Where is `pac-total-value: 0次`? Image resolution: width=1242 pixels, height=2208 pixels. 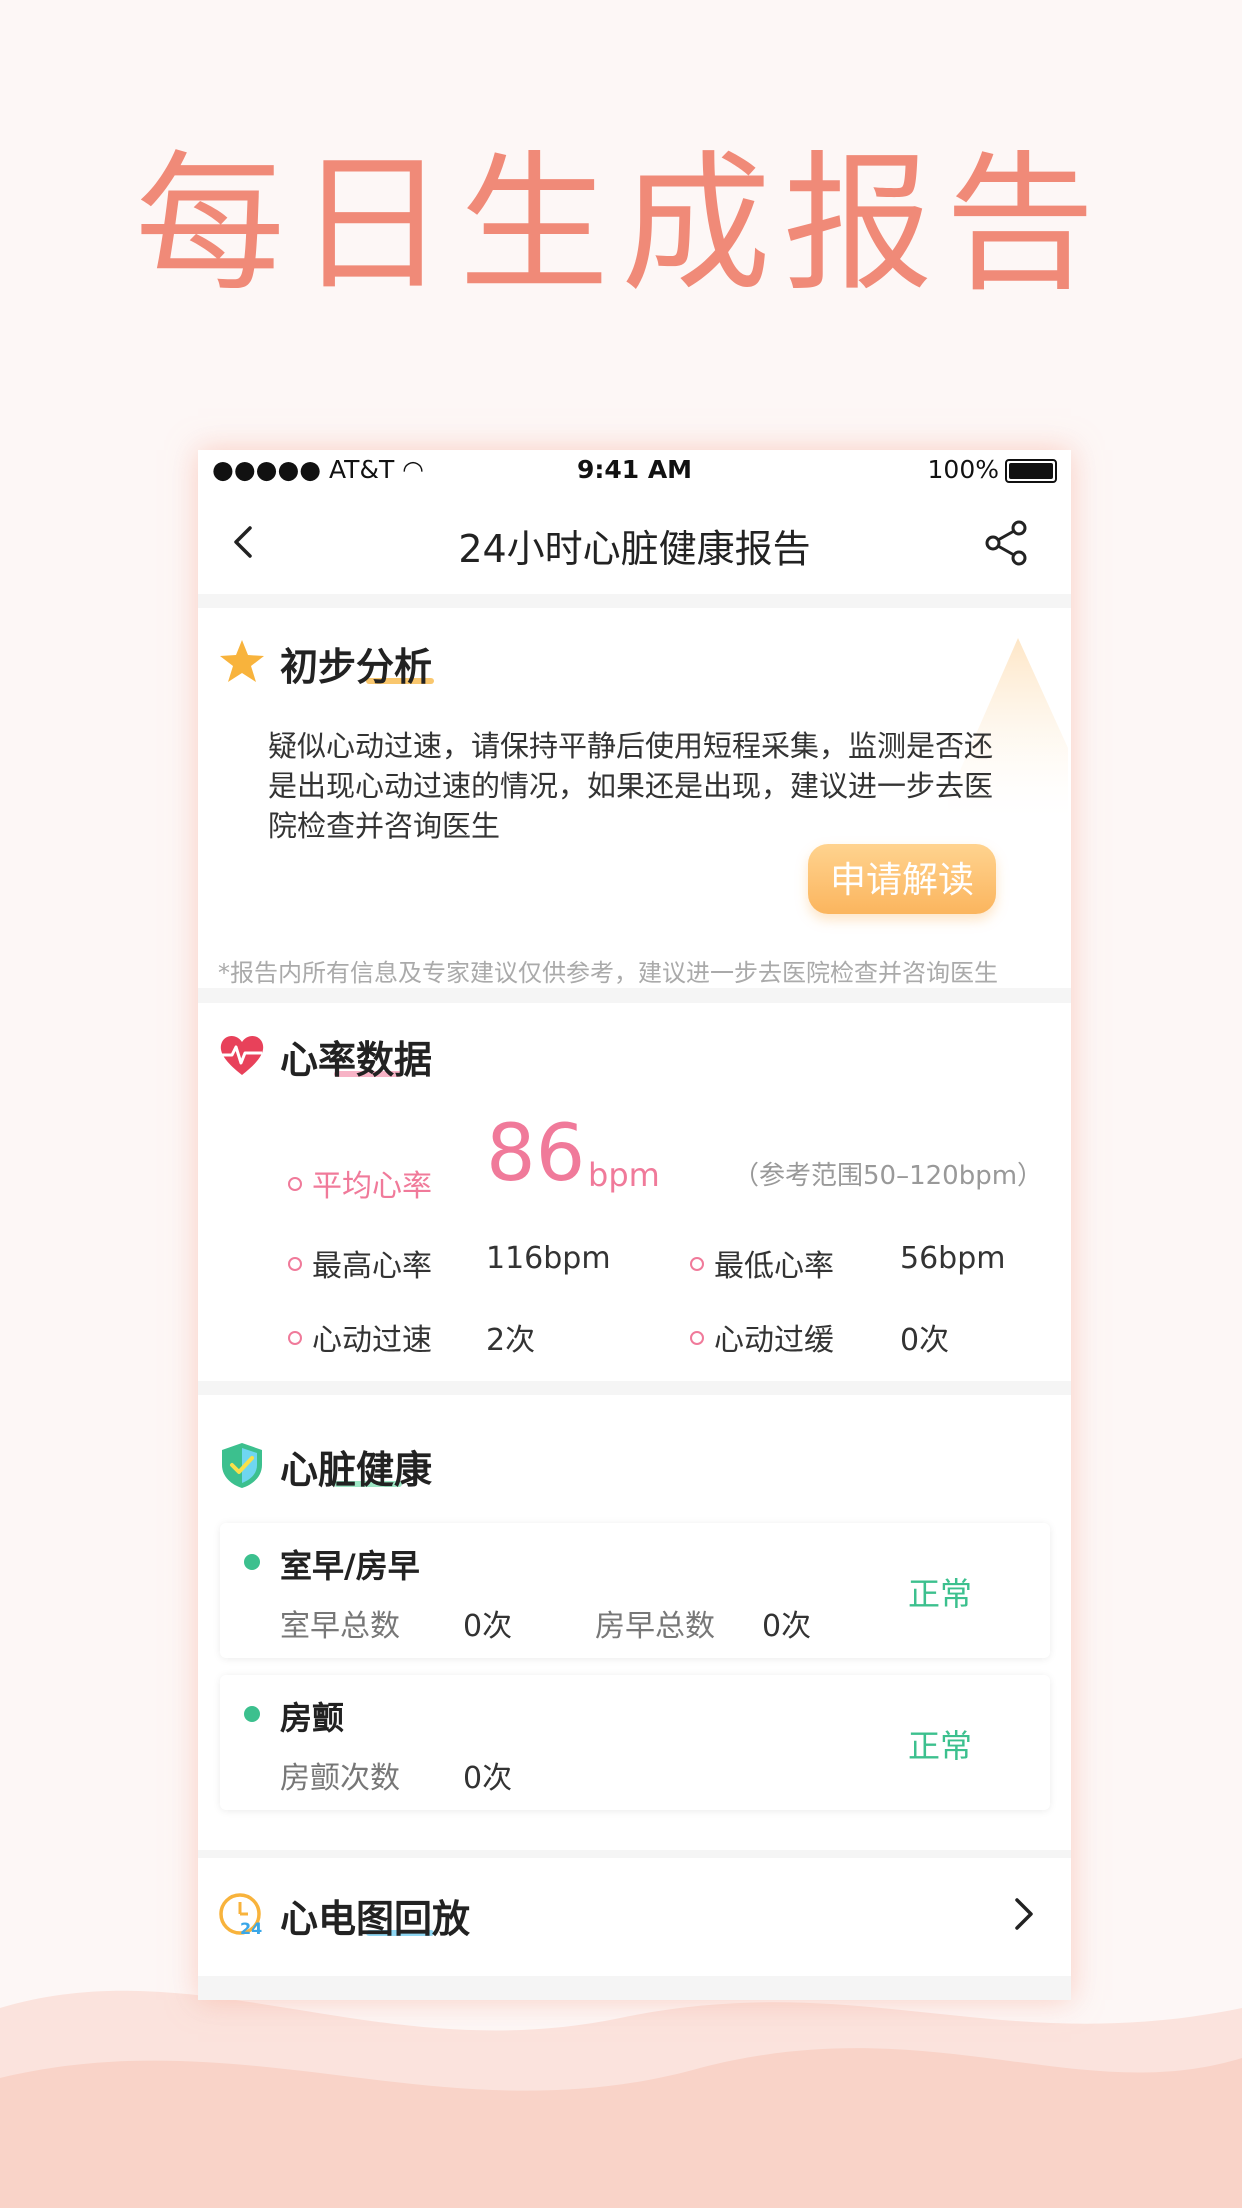
pac-total-value: 0次 is located at coordinates (787, 1626).